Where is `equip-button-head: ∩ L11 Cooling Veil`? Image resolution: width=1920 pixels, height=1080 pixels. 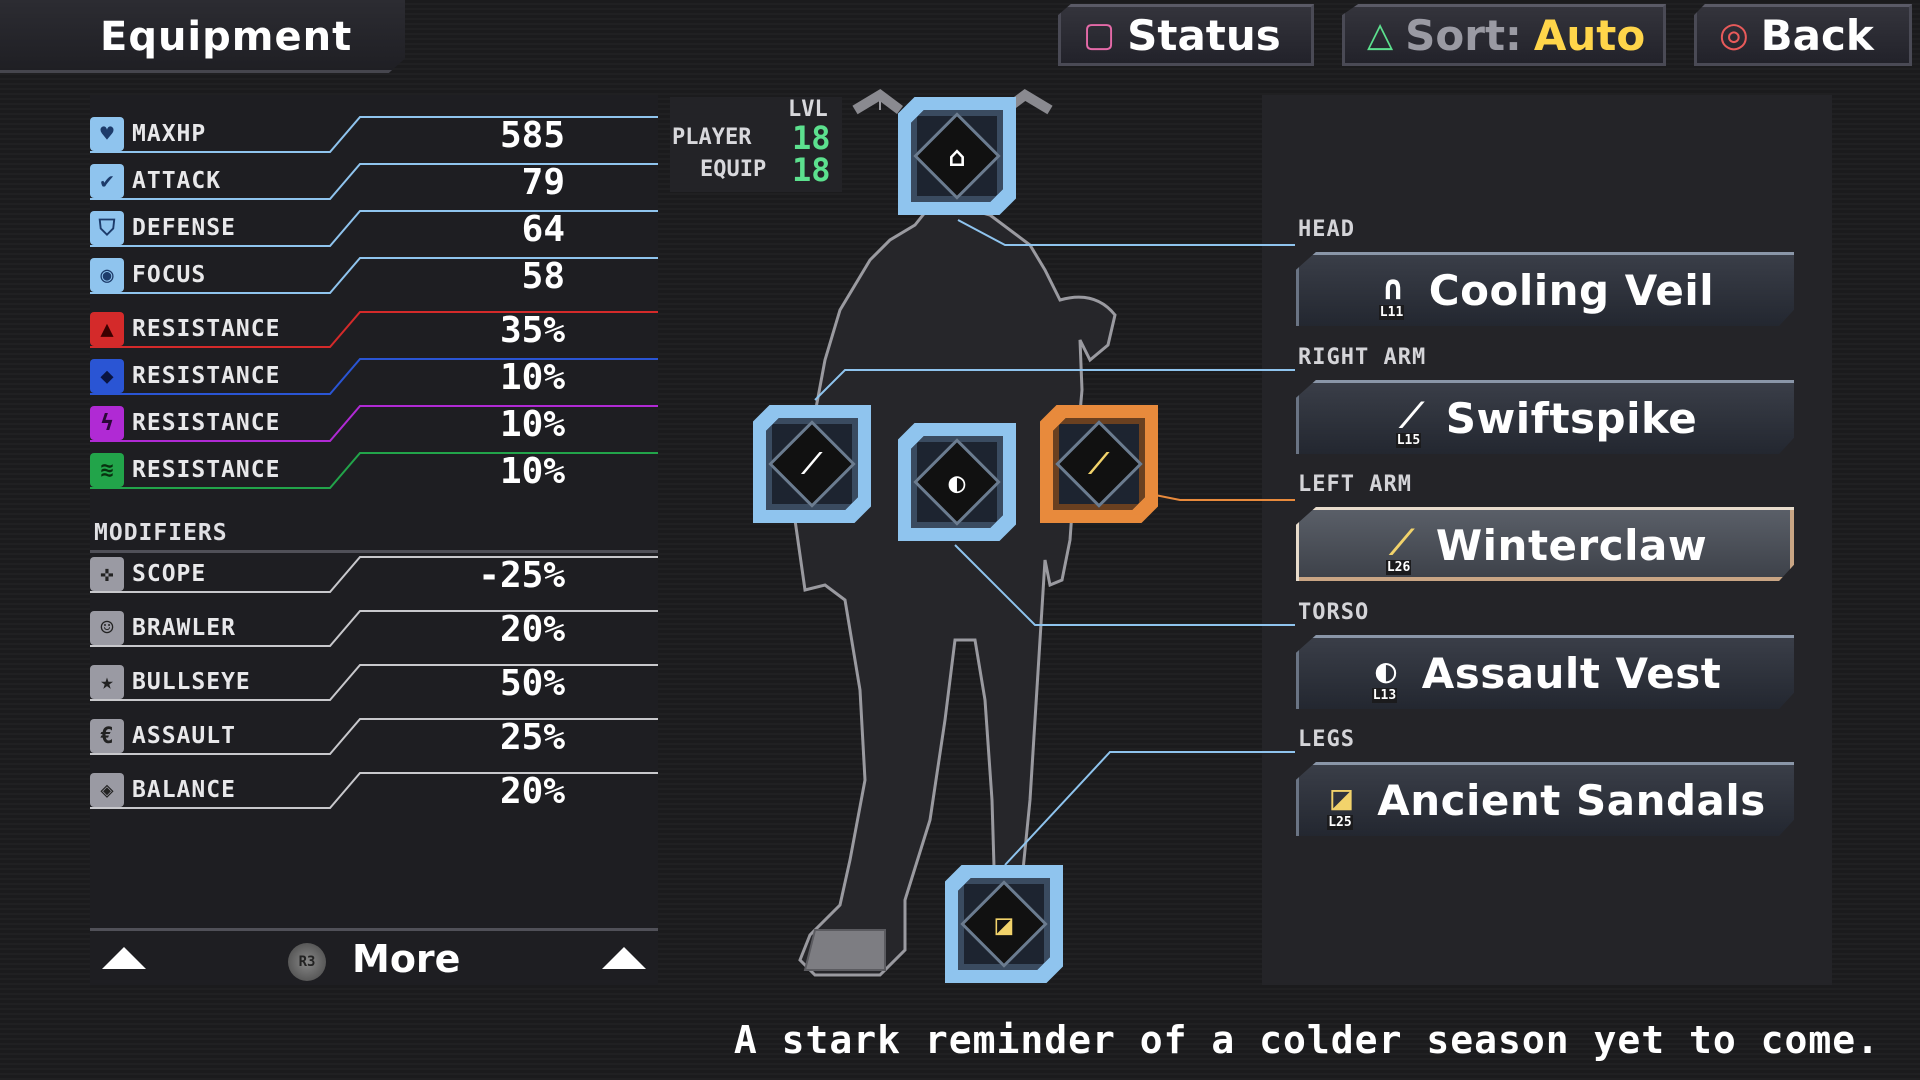 equip-button-head: ∩ L11 Cooling Veil is located at coordinates (1545, 289).